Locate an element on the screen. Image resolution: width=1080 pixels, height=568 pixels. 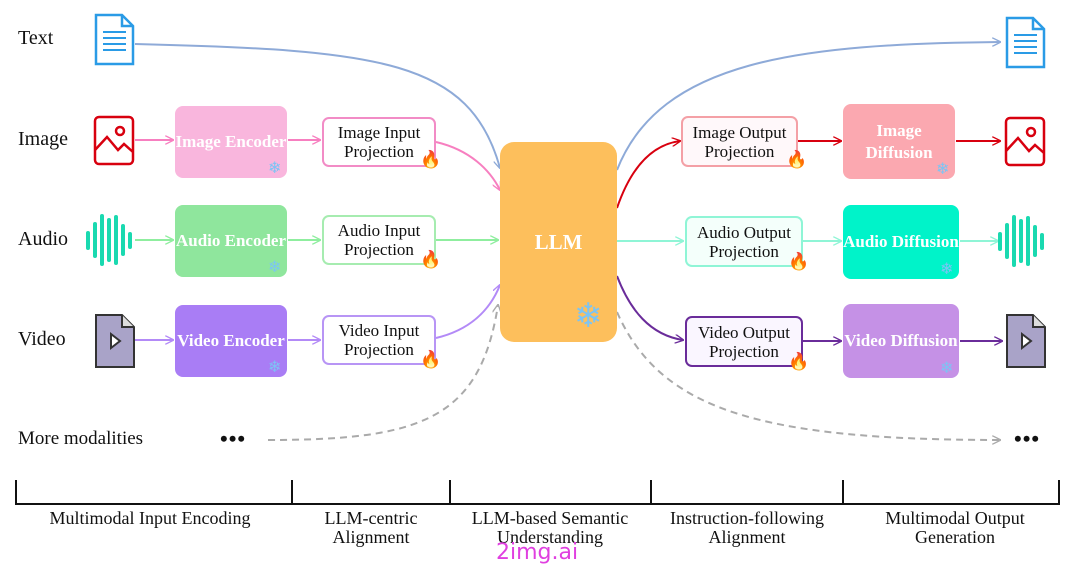
row-label-audio: Audio is located at coordinates (43, 239).